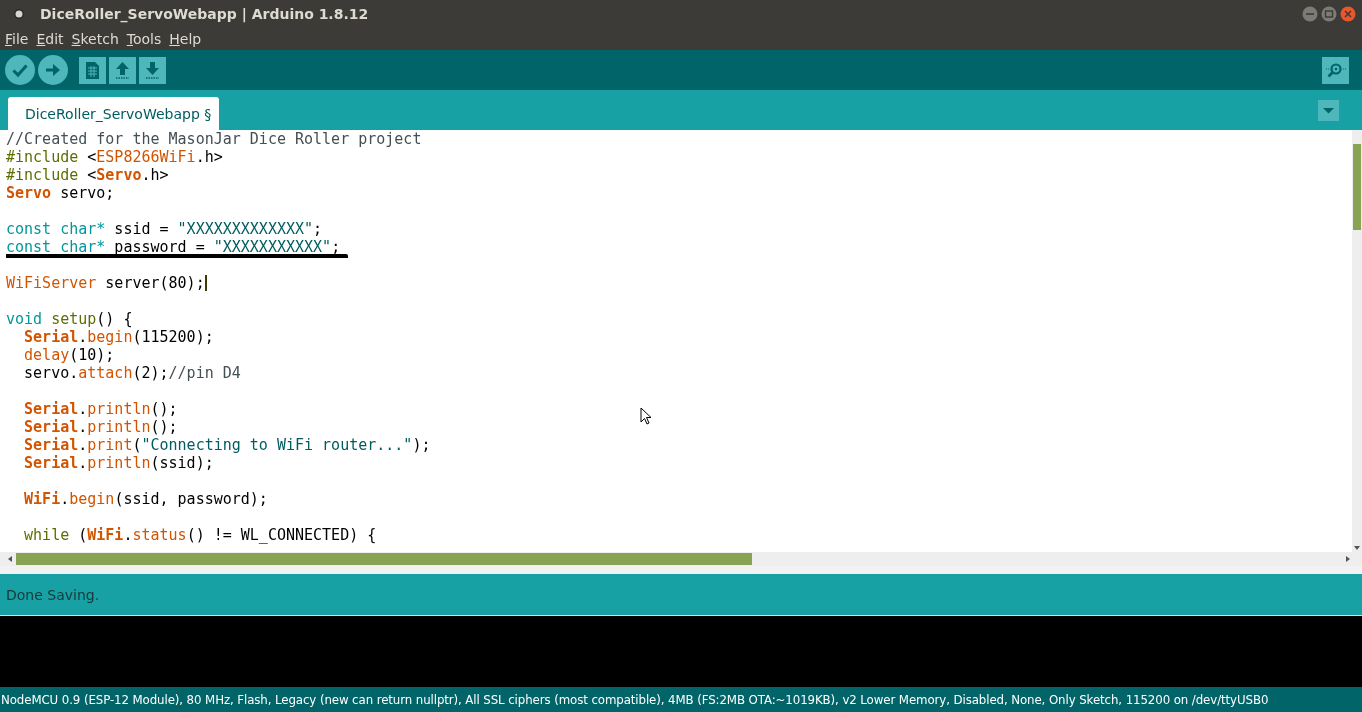 This screenshot has width=1362, height=712. I want to click on upload-button, so click(53, 70).